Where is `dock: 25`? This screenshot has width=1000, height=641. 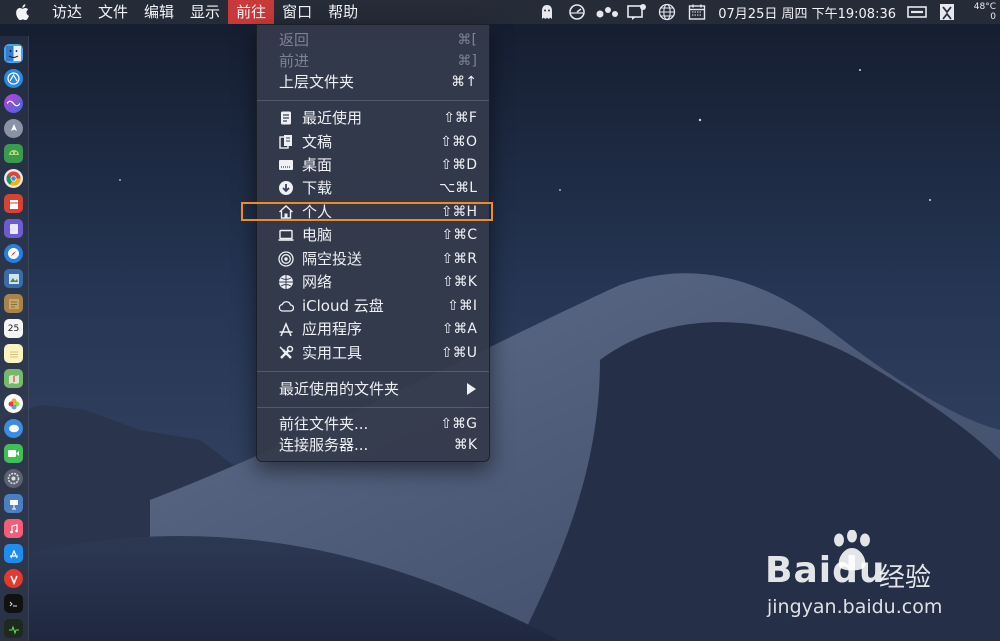 dock: 25 is located at coordinates (14, 338).